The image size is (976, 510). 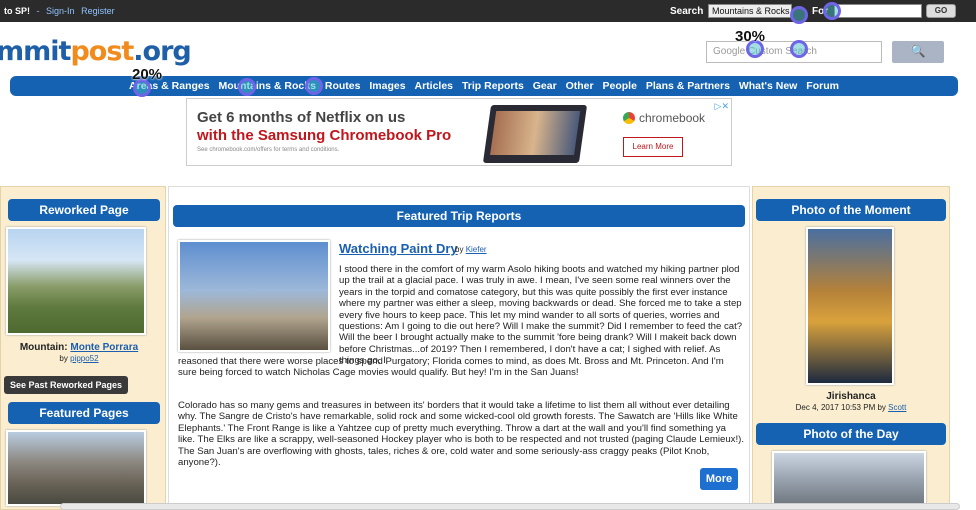 What do you see at coordinates (84, 358) in the screenshot?
I see `reworked-author: pippo52` at bounding box center [84, 358].